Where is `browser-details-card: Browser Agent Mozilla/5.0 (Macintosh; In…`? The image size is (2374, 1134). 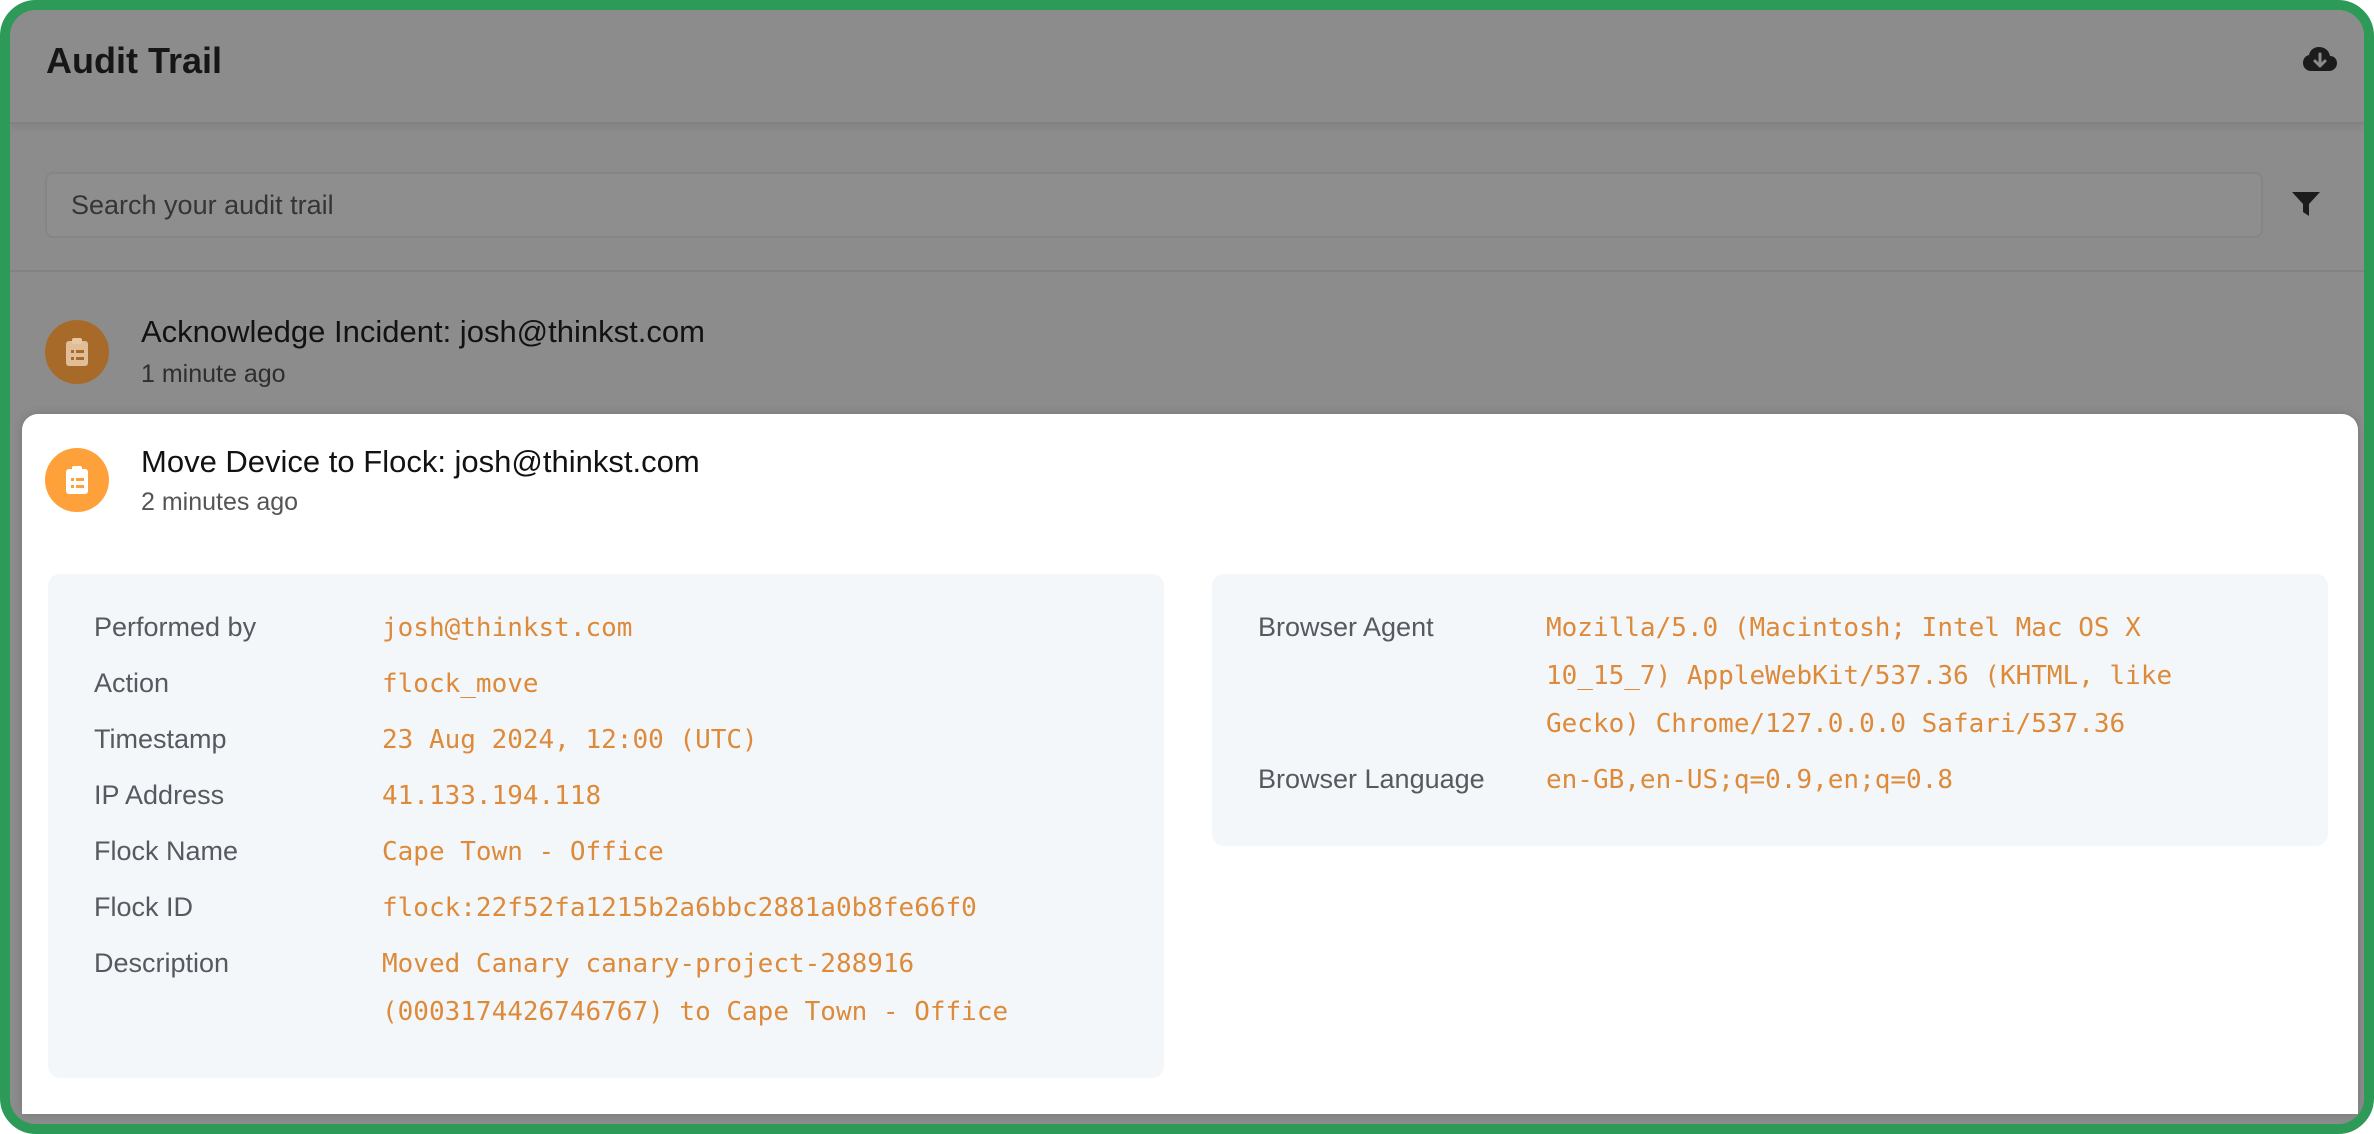
browser-details-card: Browser Agent Mozilla/5.0 (Macintosh; In… is located at coordinates (1770, 710).